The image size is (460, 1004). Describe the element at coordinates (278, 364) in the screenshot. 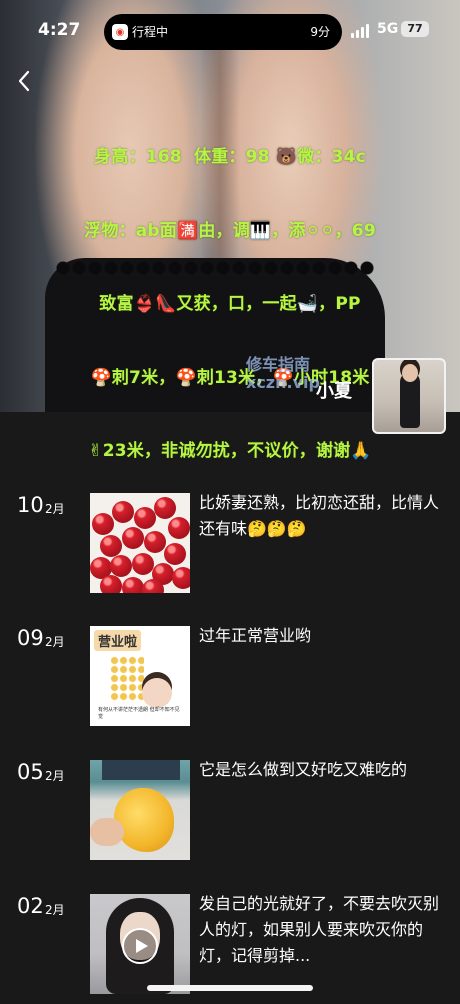

I see `watermark-line: 修车指南` at that location.